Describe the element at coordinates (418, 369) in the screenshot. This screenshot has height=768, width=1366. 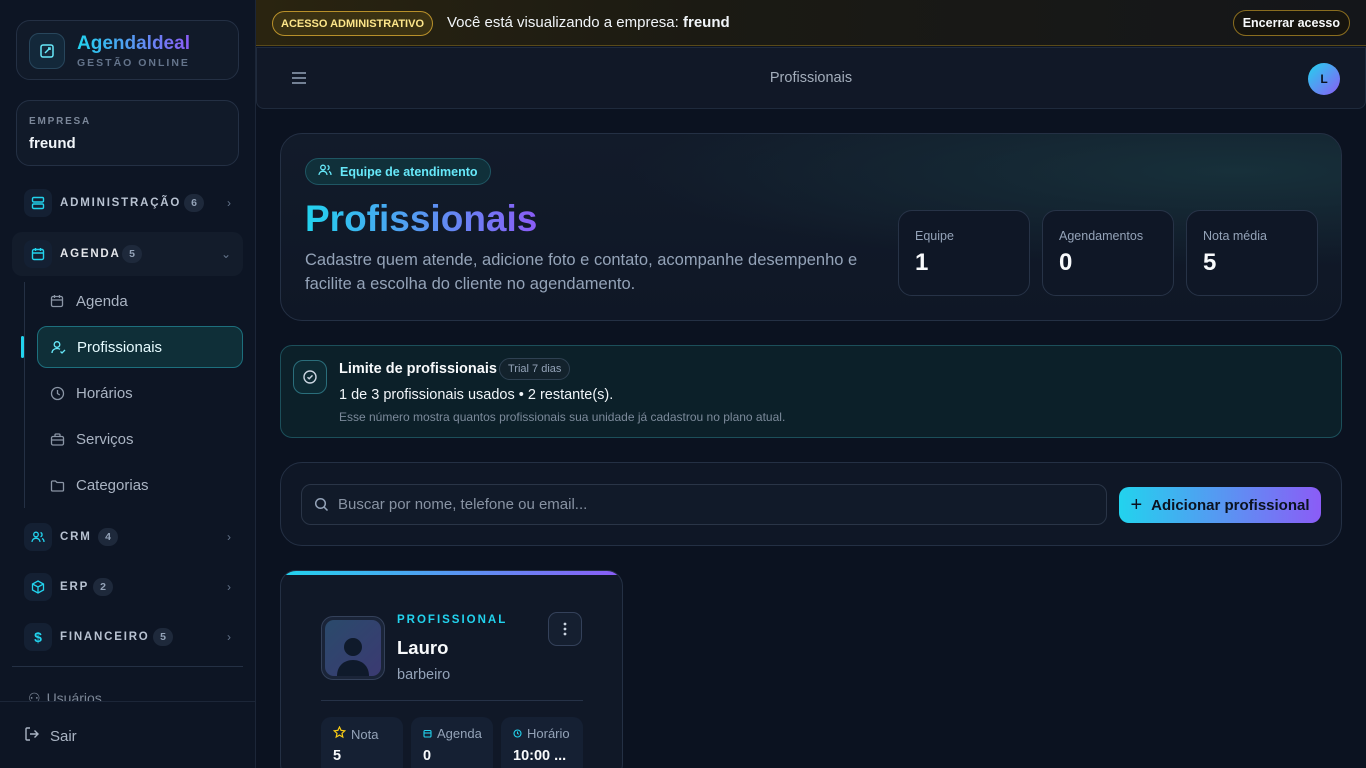
I see `limit-title: Limite de profissionais` at that location.